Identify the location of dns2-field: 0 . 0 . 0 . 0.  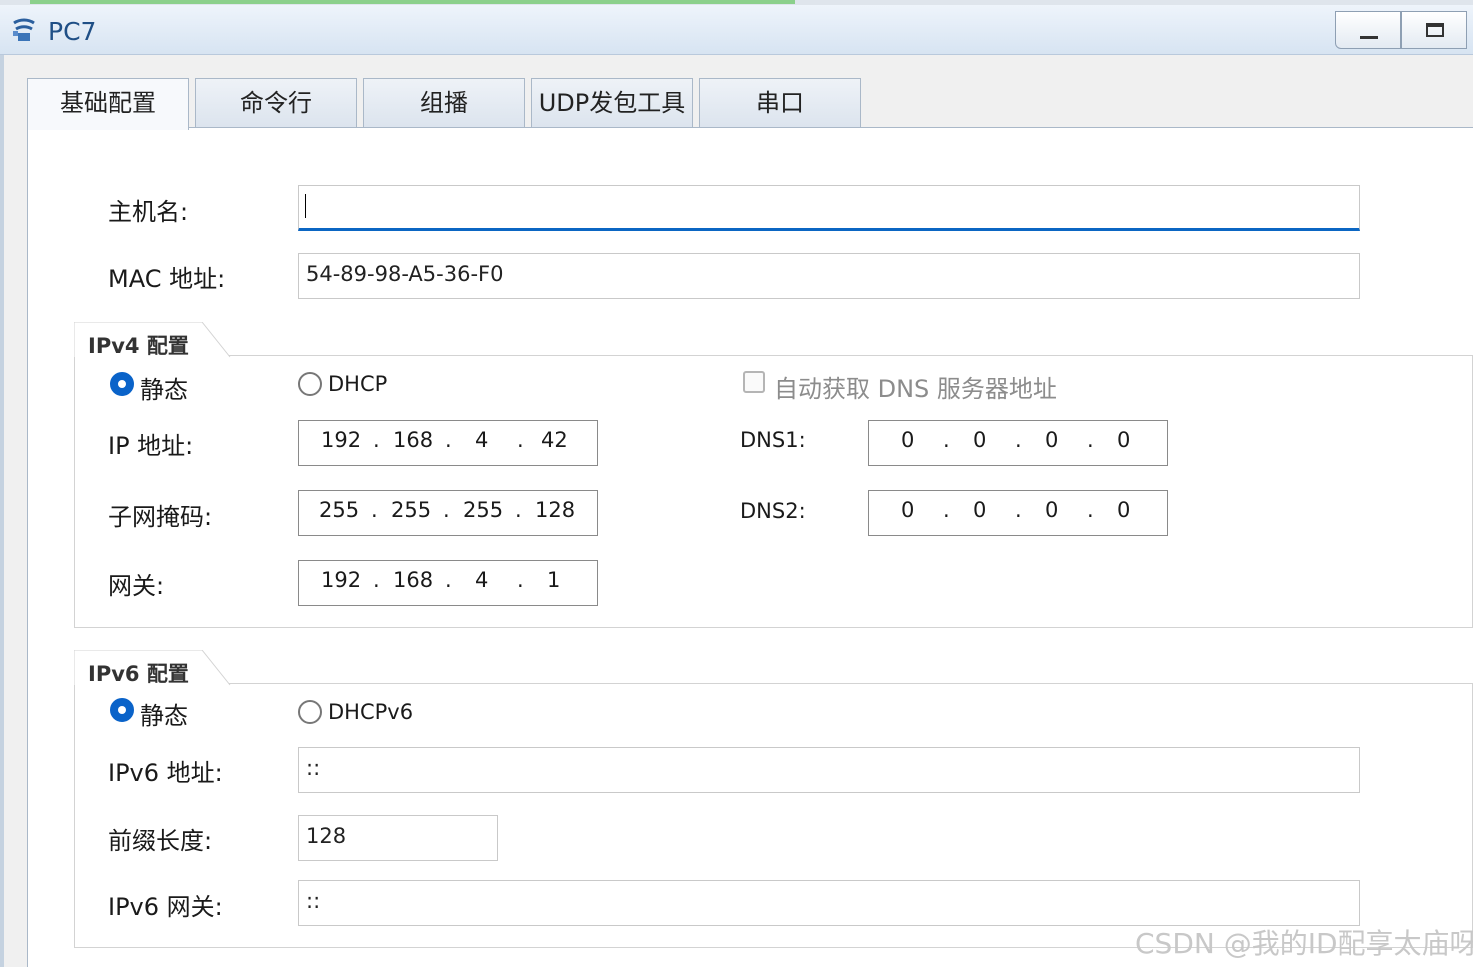
(1018, 513).